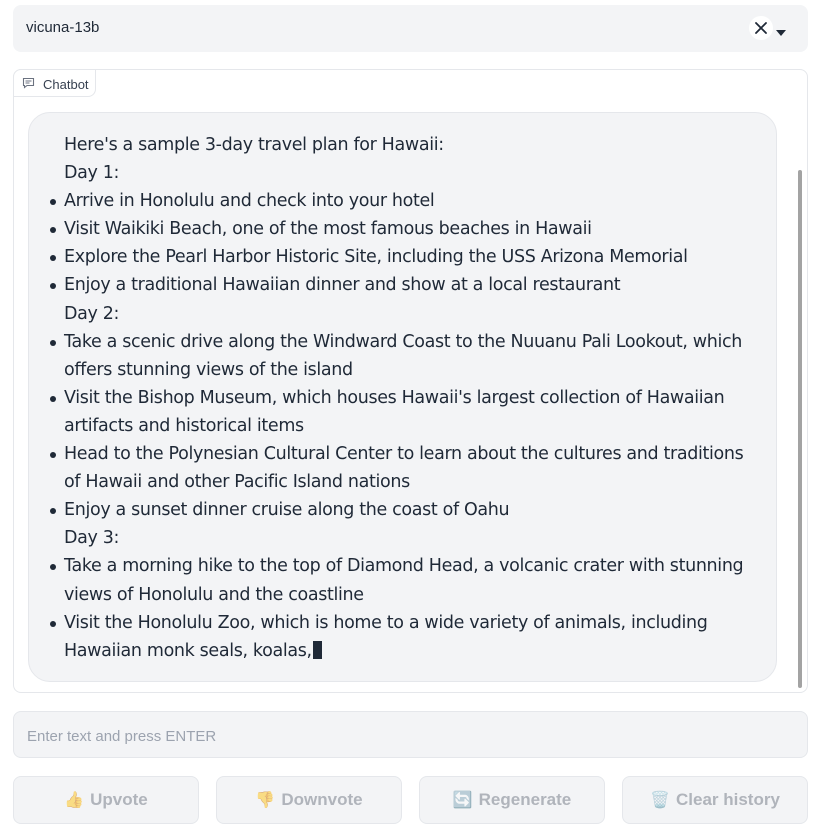 The height and width of the screenshot is (833, 822). Describe the element at coordinates (92, 313) in the screenshot. I see `day-heading: Day 2:` at that location.